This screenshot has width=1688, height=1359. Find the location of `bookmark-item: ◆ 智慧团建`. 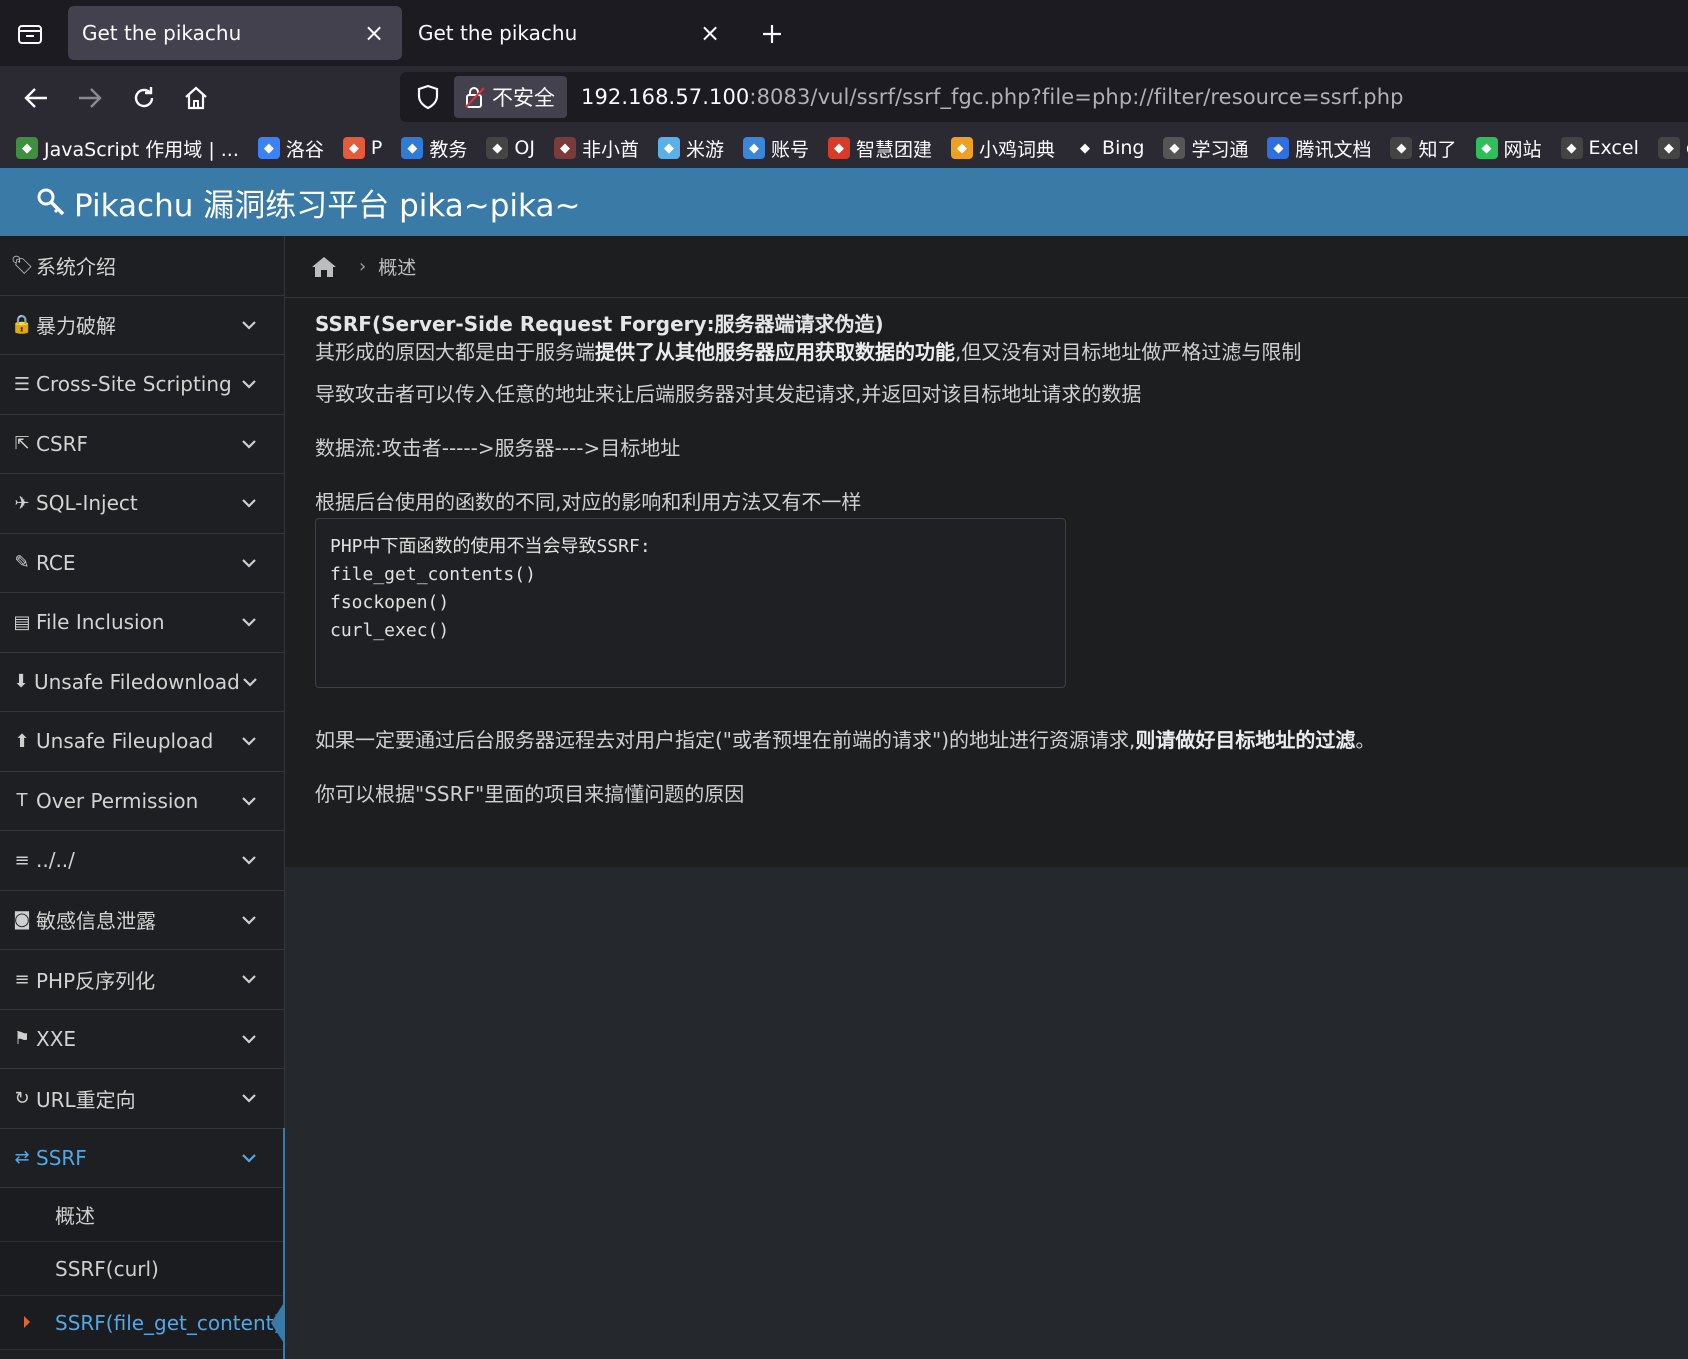

bookmark-item: ◆ 智慧团建 is located at coordinates (880, 148).